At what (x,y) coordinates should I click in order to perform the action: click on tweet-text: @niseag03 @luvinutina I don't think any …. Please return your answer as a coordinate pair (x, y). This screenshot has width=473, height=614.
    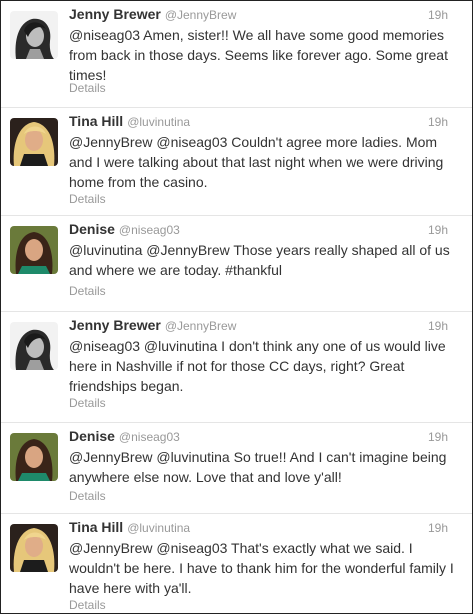
    Looking at the image, I should click on (257, 366).